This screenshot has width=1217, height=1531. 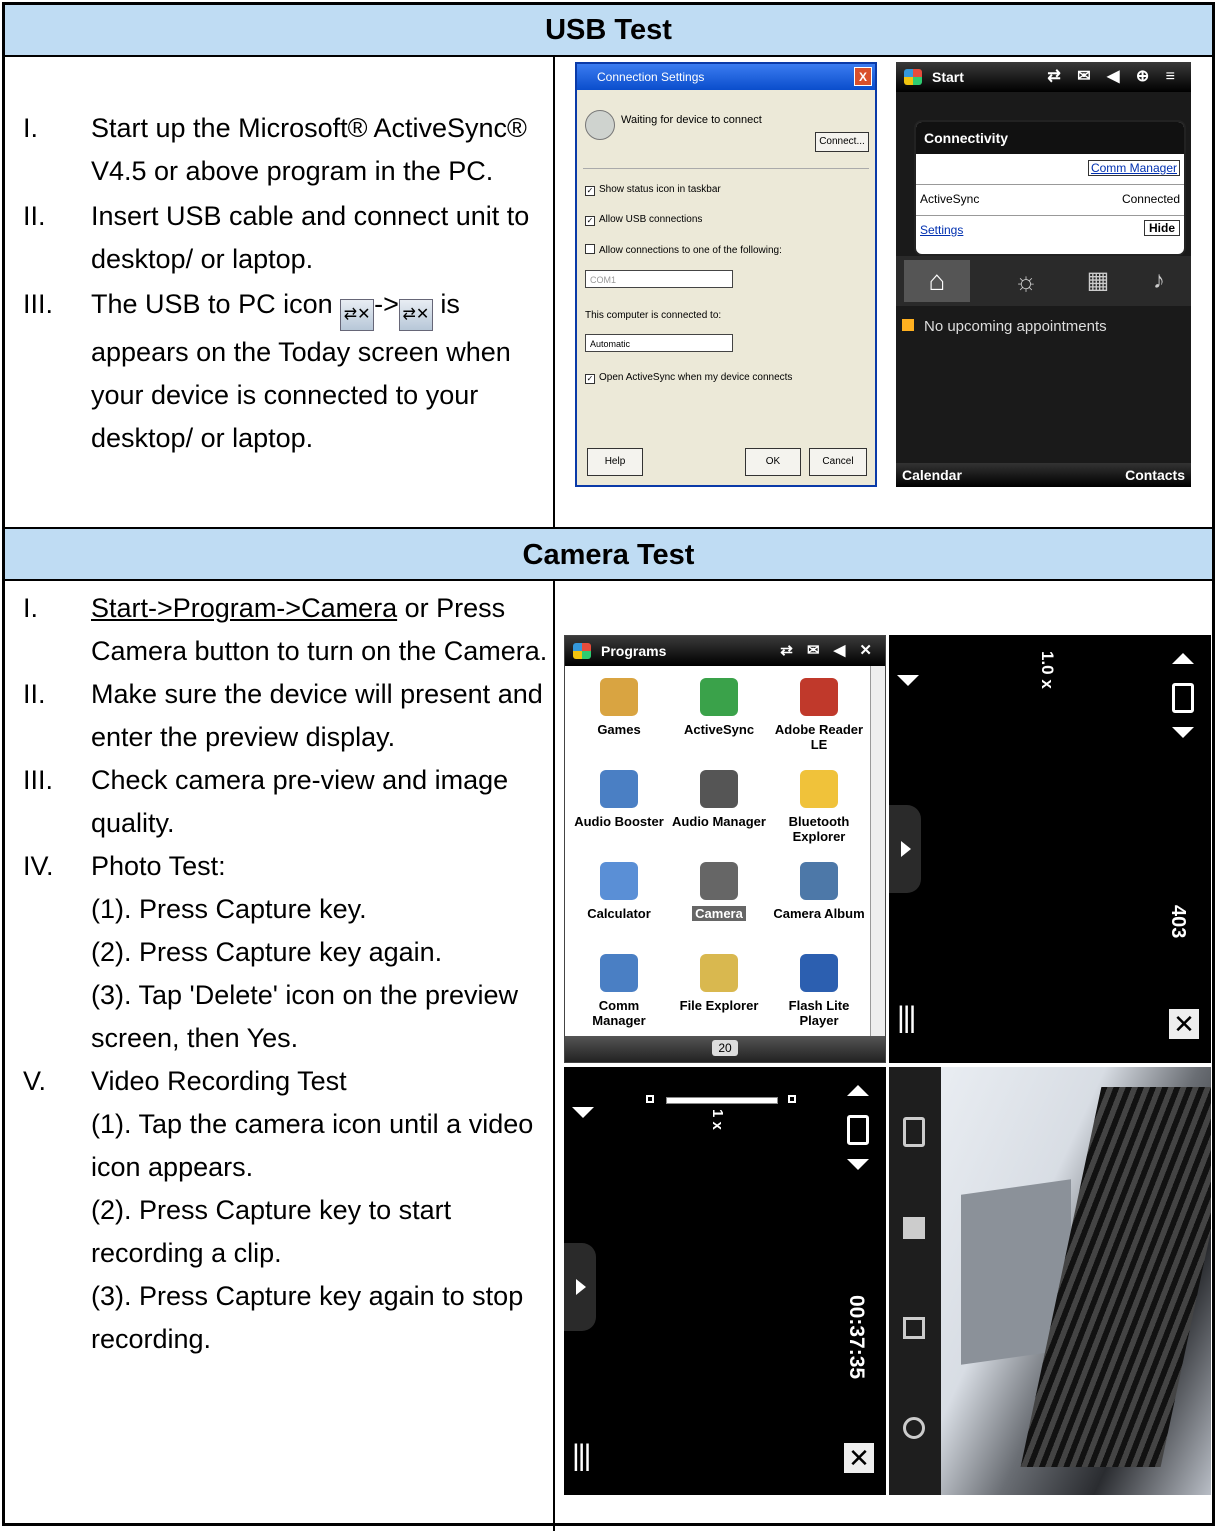 I want to click on send-icon, so click(x=914, y=1328).